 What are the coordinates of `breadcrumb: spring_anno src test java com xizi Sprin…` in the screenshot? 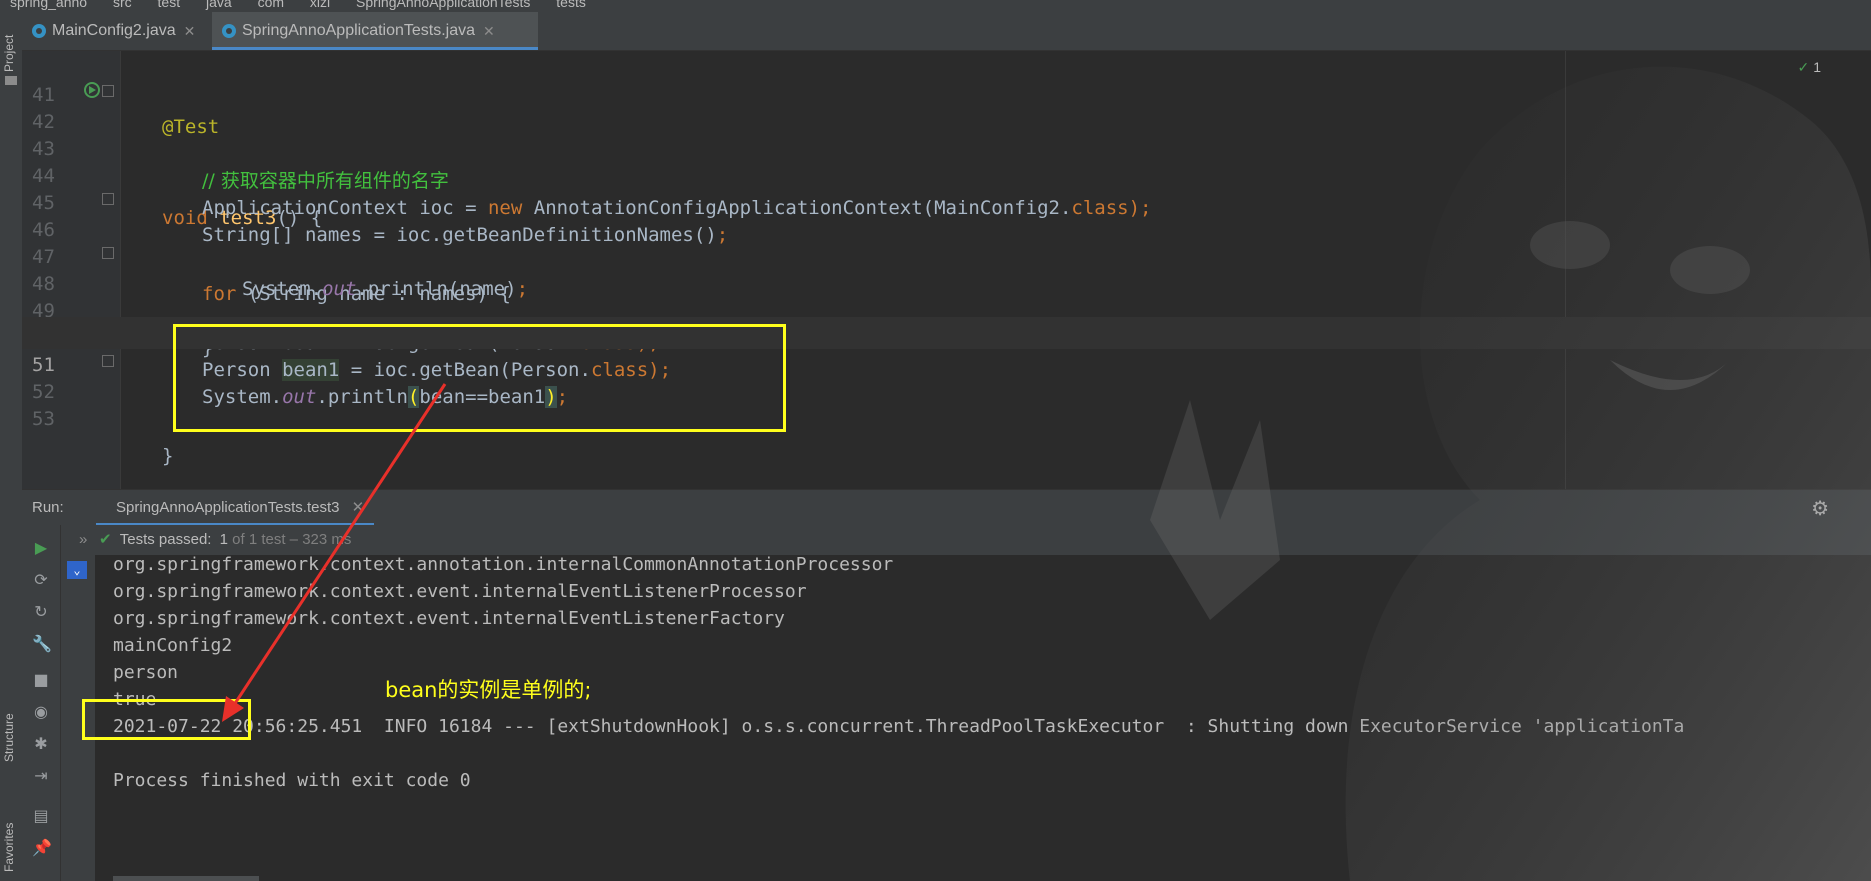 It's located at (935, 6).